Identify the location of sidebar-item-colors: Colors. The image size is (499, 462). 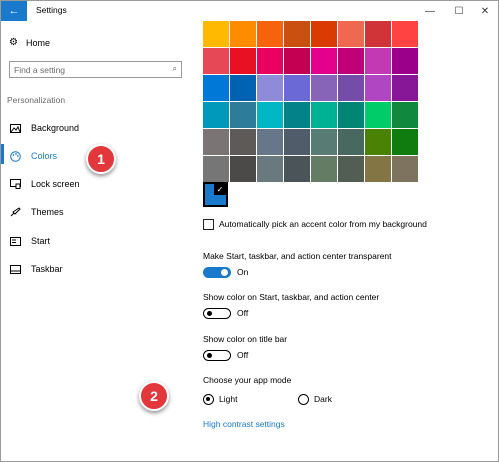
(33, 156).